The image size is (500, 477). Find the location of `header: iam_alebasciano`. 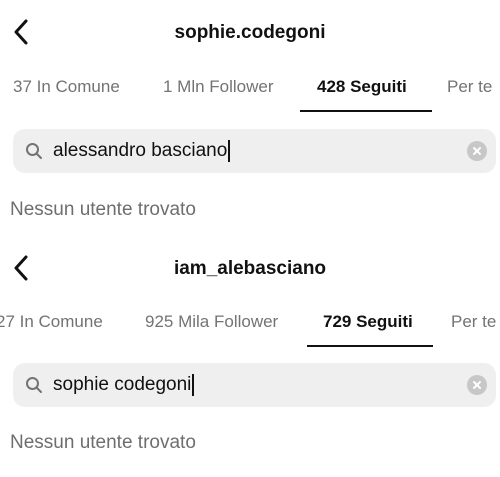

header: iam_alebasciano is located at coordinates (250, 268).